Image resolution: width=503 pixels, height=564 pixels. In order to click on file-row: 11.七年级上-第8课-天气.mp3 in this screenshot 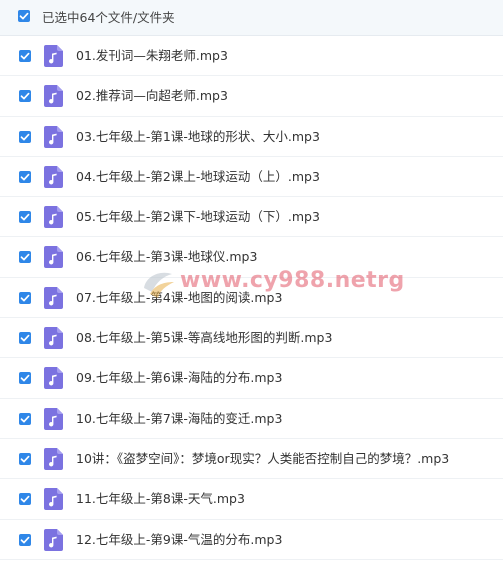, I will do `click(251, 499)`.